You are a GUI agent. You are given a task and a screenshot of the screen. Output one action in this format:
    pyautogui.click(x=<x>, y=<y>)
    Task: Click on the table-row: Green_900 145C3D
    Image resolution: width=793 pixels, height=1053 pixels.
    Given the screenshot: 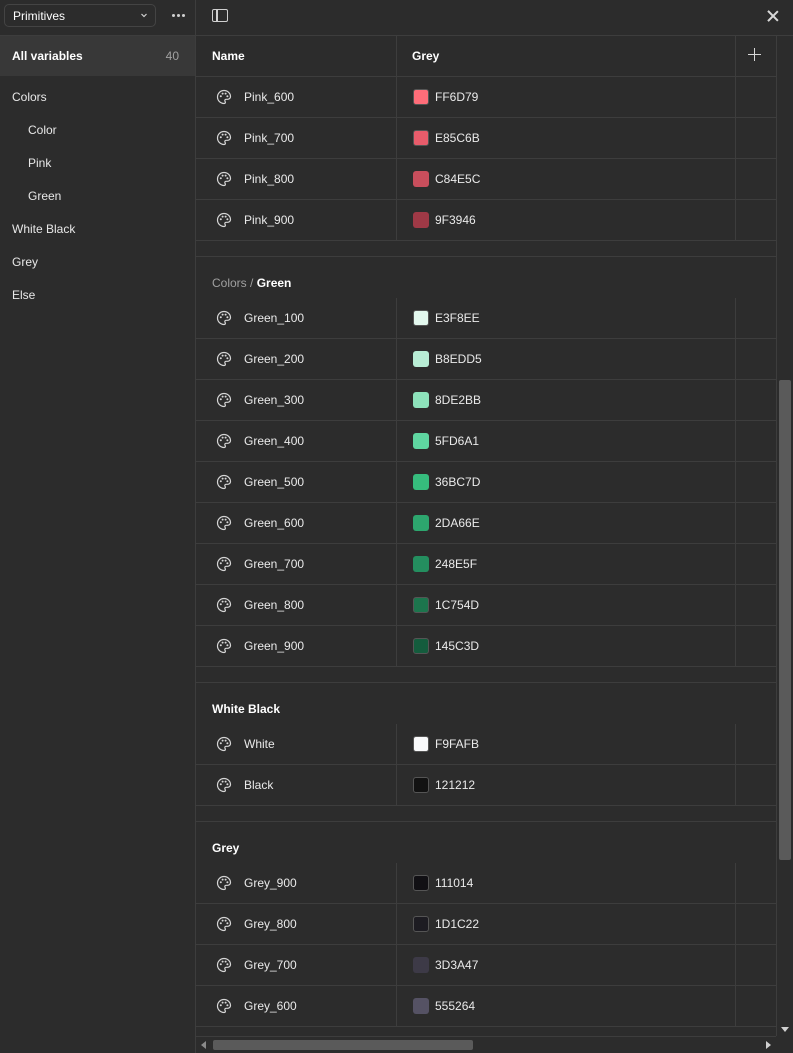 What is the action you would take?
    pyautogui.click(x=486, y=646)
    